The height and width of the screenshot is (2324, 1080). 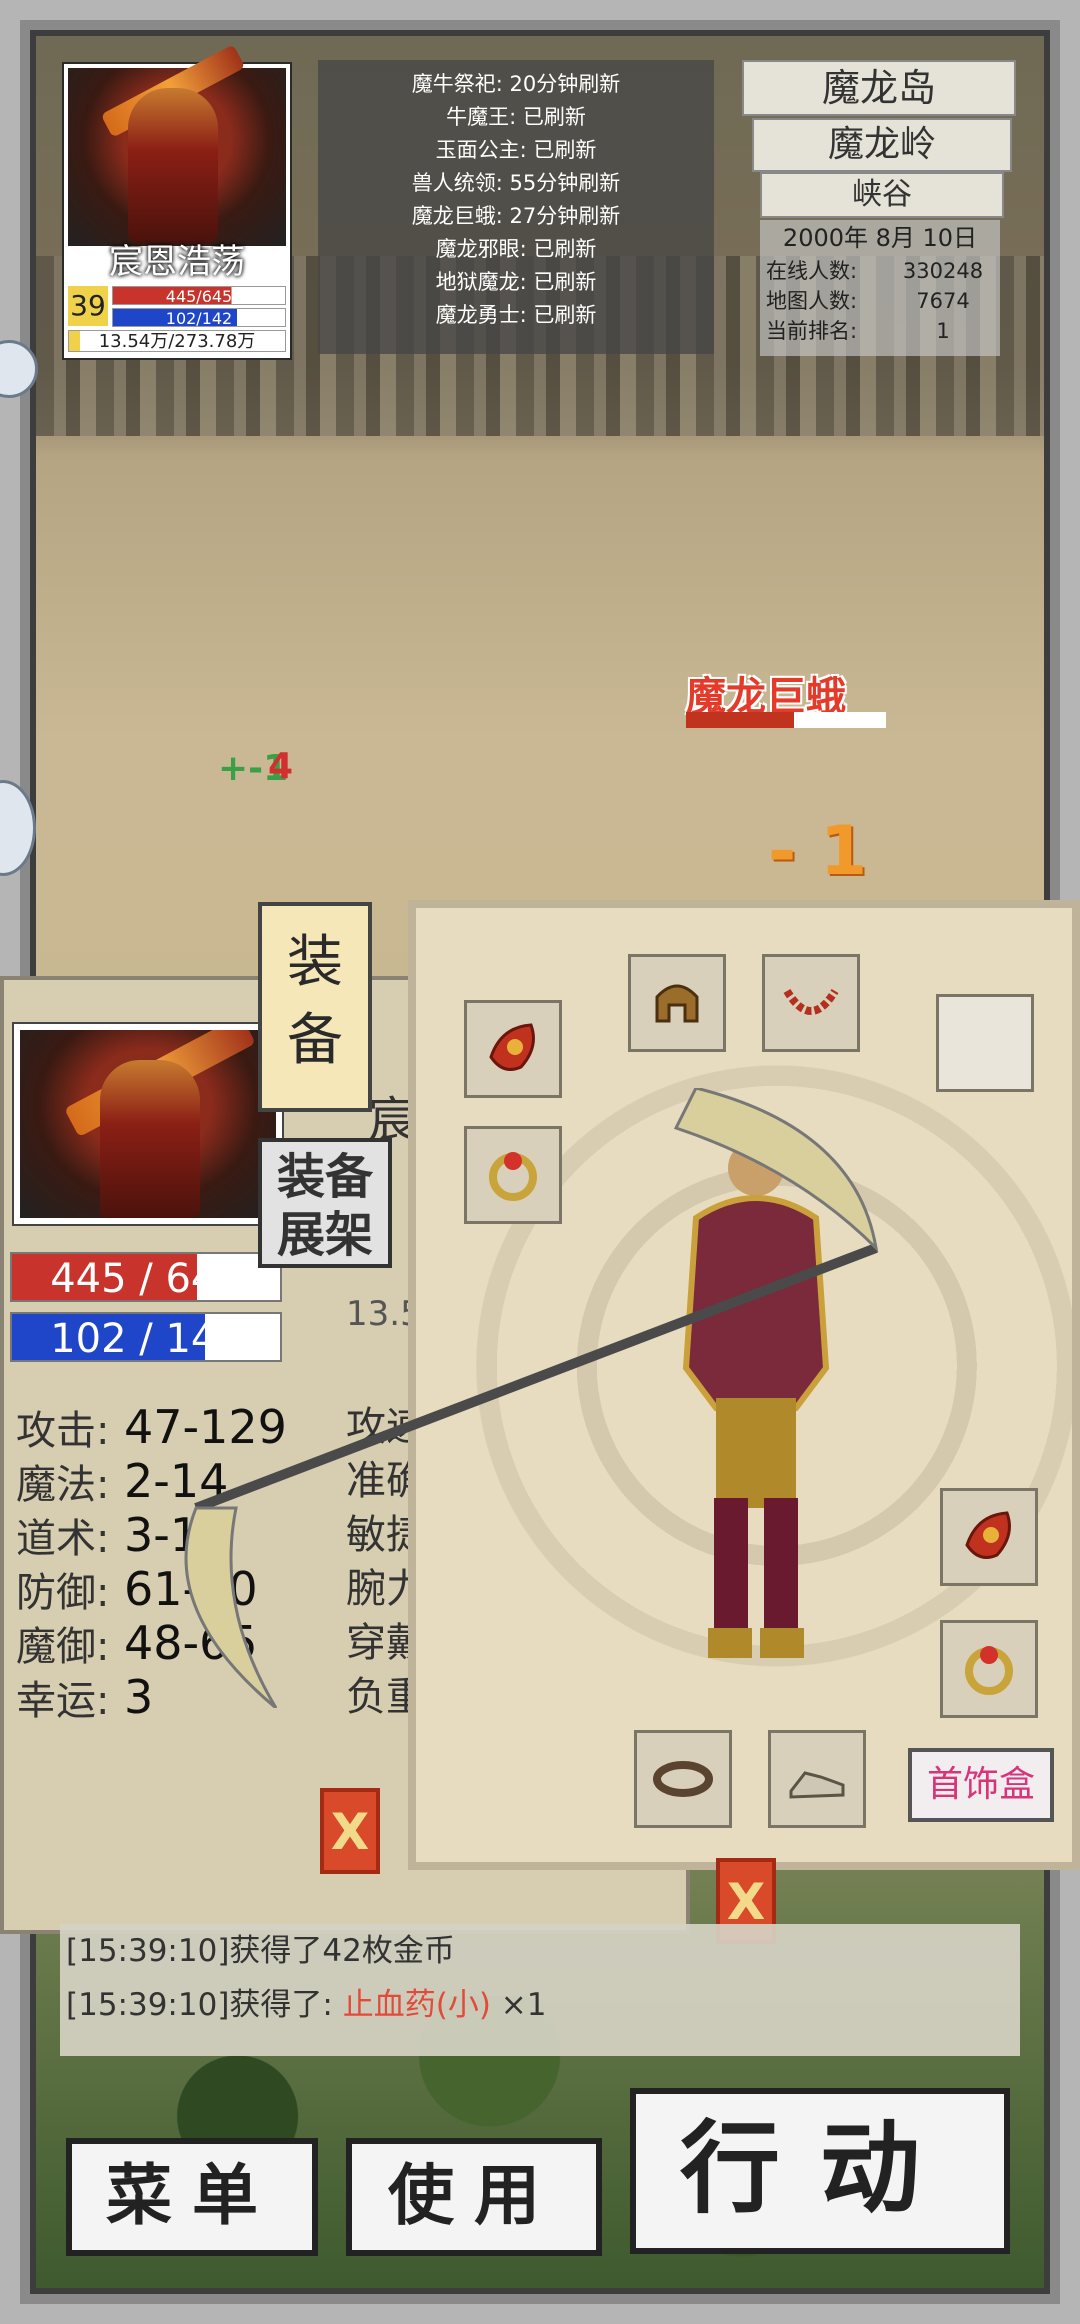 What do you see at coordinates (540, 1951) in the screenshot?
I see `chat-line: [15:39:10]获得了42枚金币` at bounding box center [540, 1951].